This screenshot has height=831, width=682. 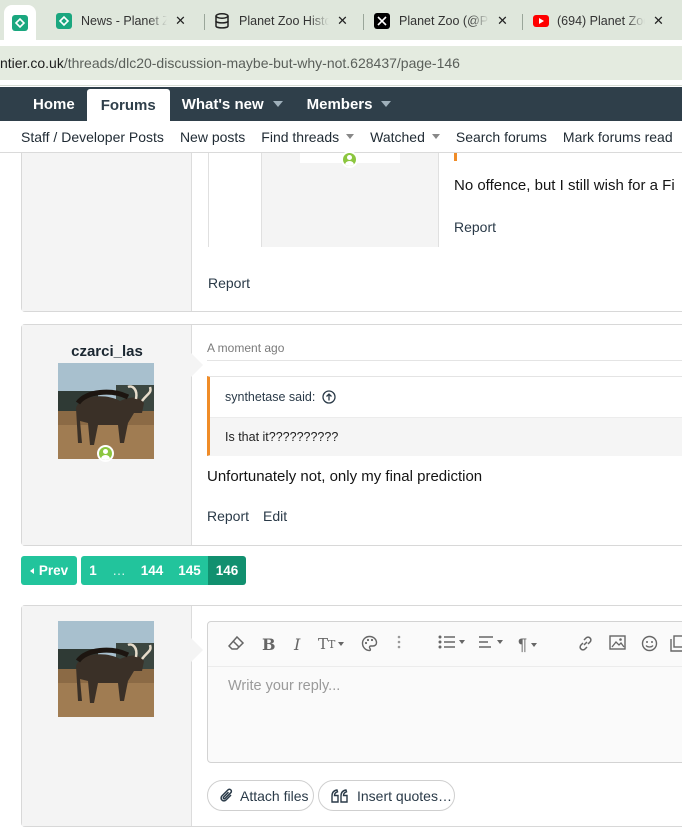 I want to click on tab-active, so click(x=20, y=22).